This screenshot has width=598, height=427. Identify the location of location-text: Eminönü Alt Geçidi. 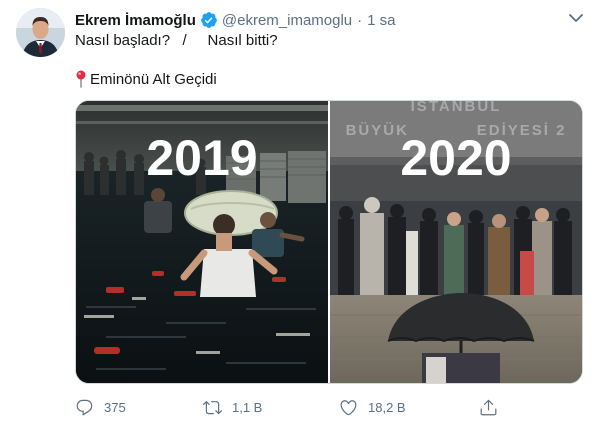
(153, 79).